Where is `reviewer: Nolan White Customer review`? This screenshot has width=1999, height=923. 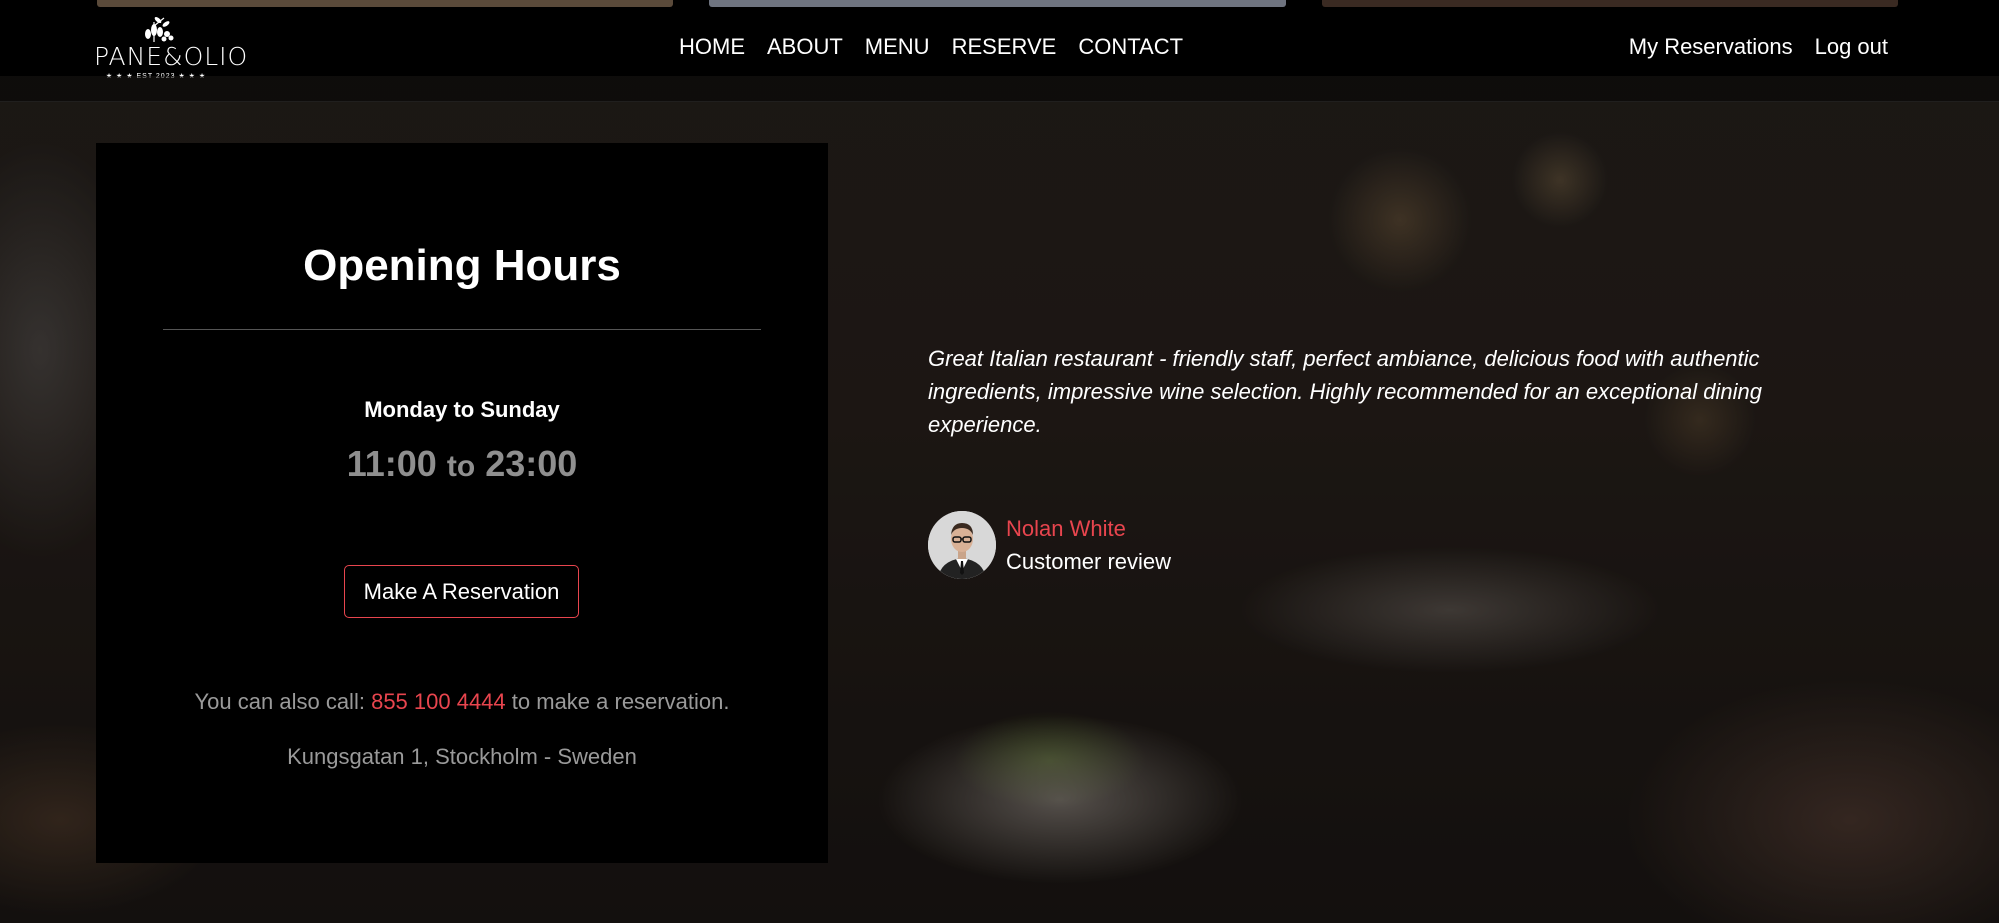 reviewer: Nolan White Customer review is located at coordinates (1049, 545).